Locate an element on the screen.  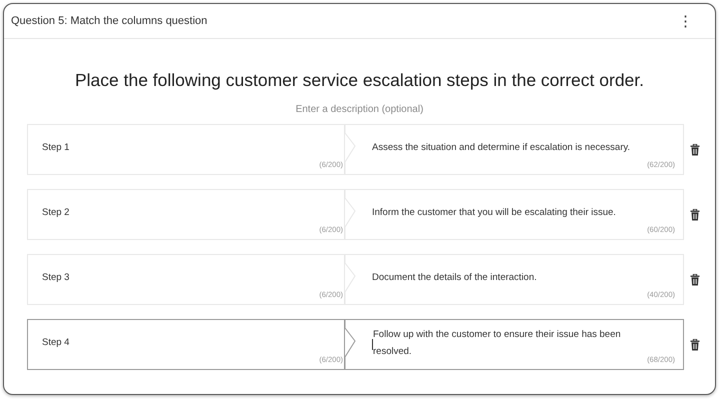
field-value: Step 2 is located at coordinates (56, 213).